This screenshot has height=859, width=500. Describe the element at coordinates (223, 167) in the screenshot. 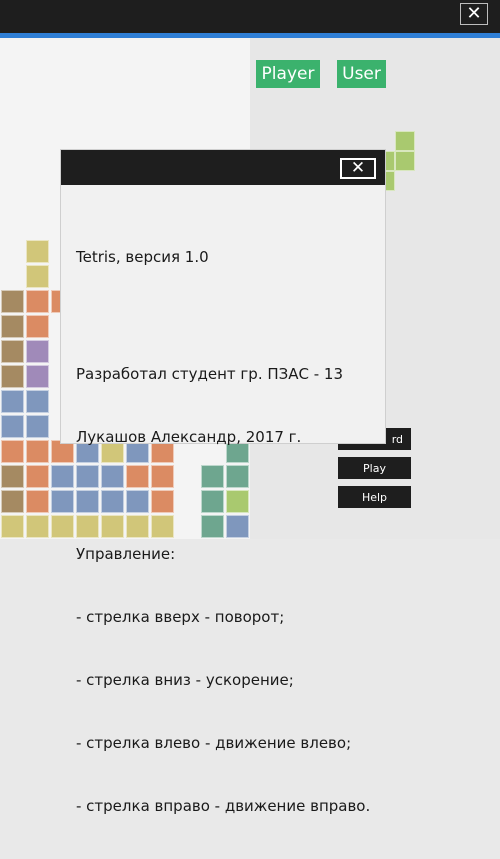

I see `dialog-titlebar` at that location.